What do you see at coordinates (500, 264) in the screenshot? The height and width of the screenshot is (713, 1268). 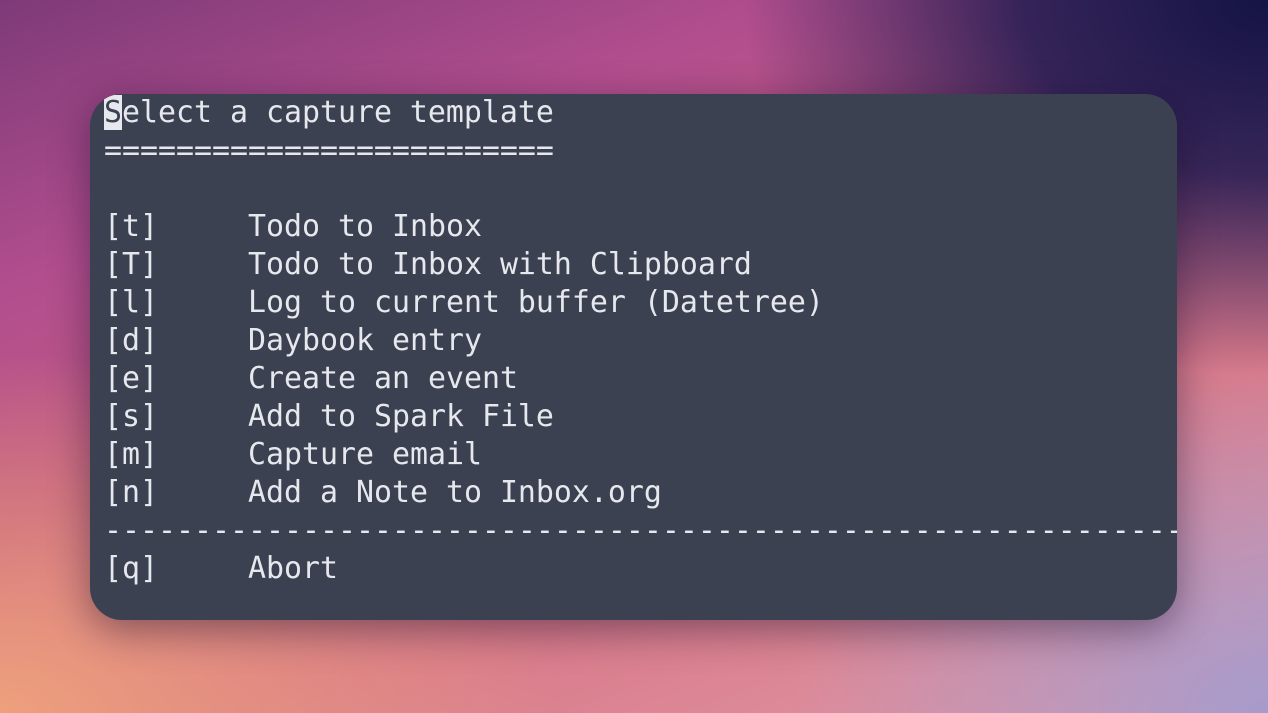 I see `option-label: Todo to Inbox with Clipboard` at bounding box center [500, 264].